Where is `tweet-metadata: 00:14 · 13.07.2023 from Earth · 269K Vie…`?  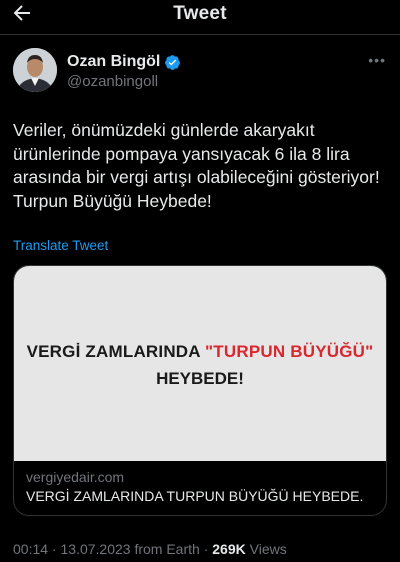
tweet-metadata: 00:14 · 13.07.2023 from Earth · 269K Vie… is located at coordinates (150, 549).